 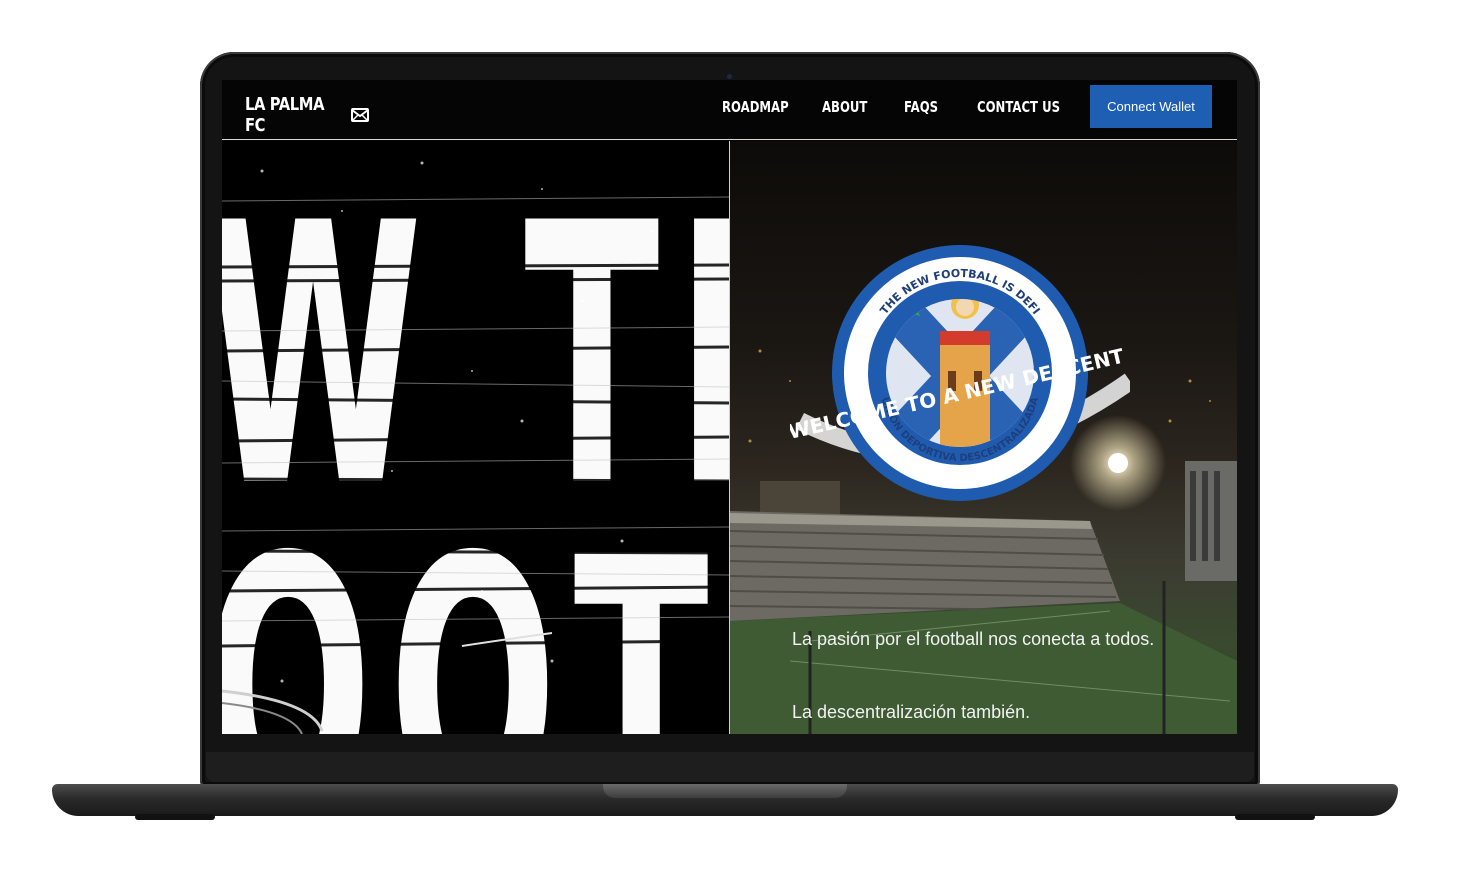 What do you see at coordinates (755, 107) in the screenshot?
I see `nav-roadmap: ROADMAP` at bounding box center [755, 107].